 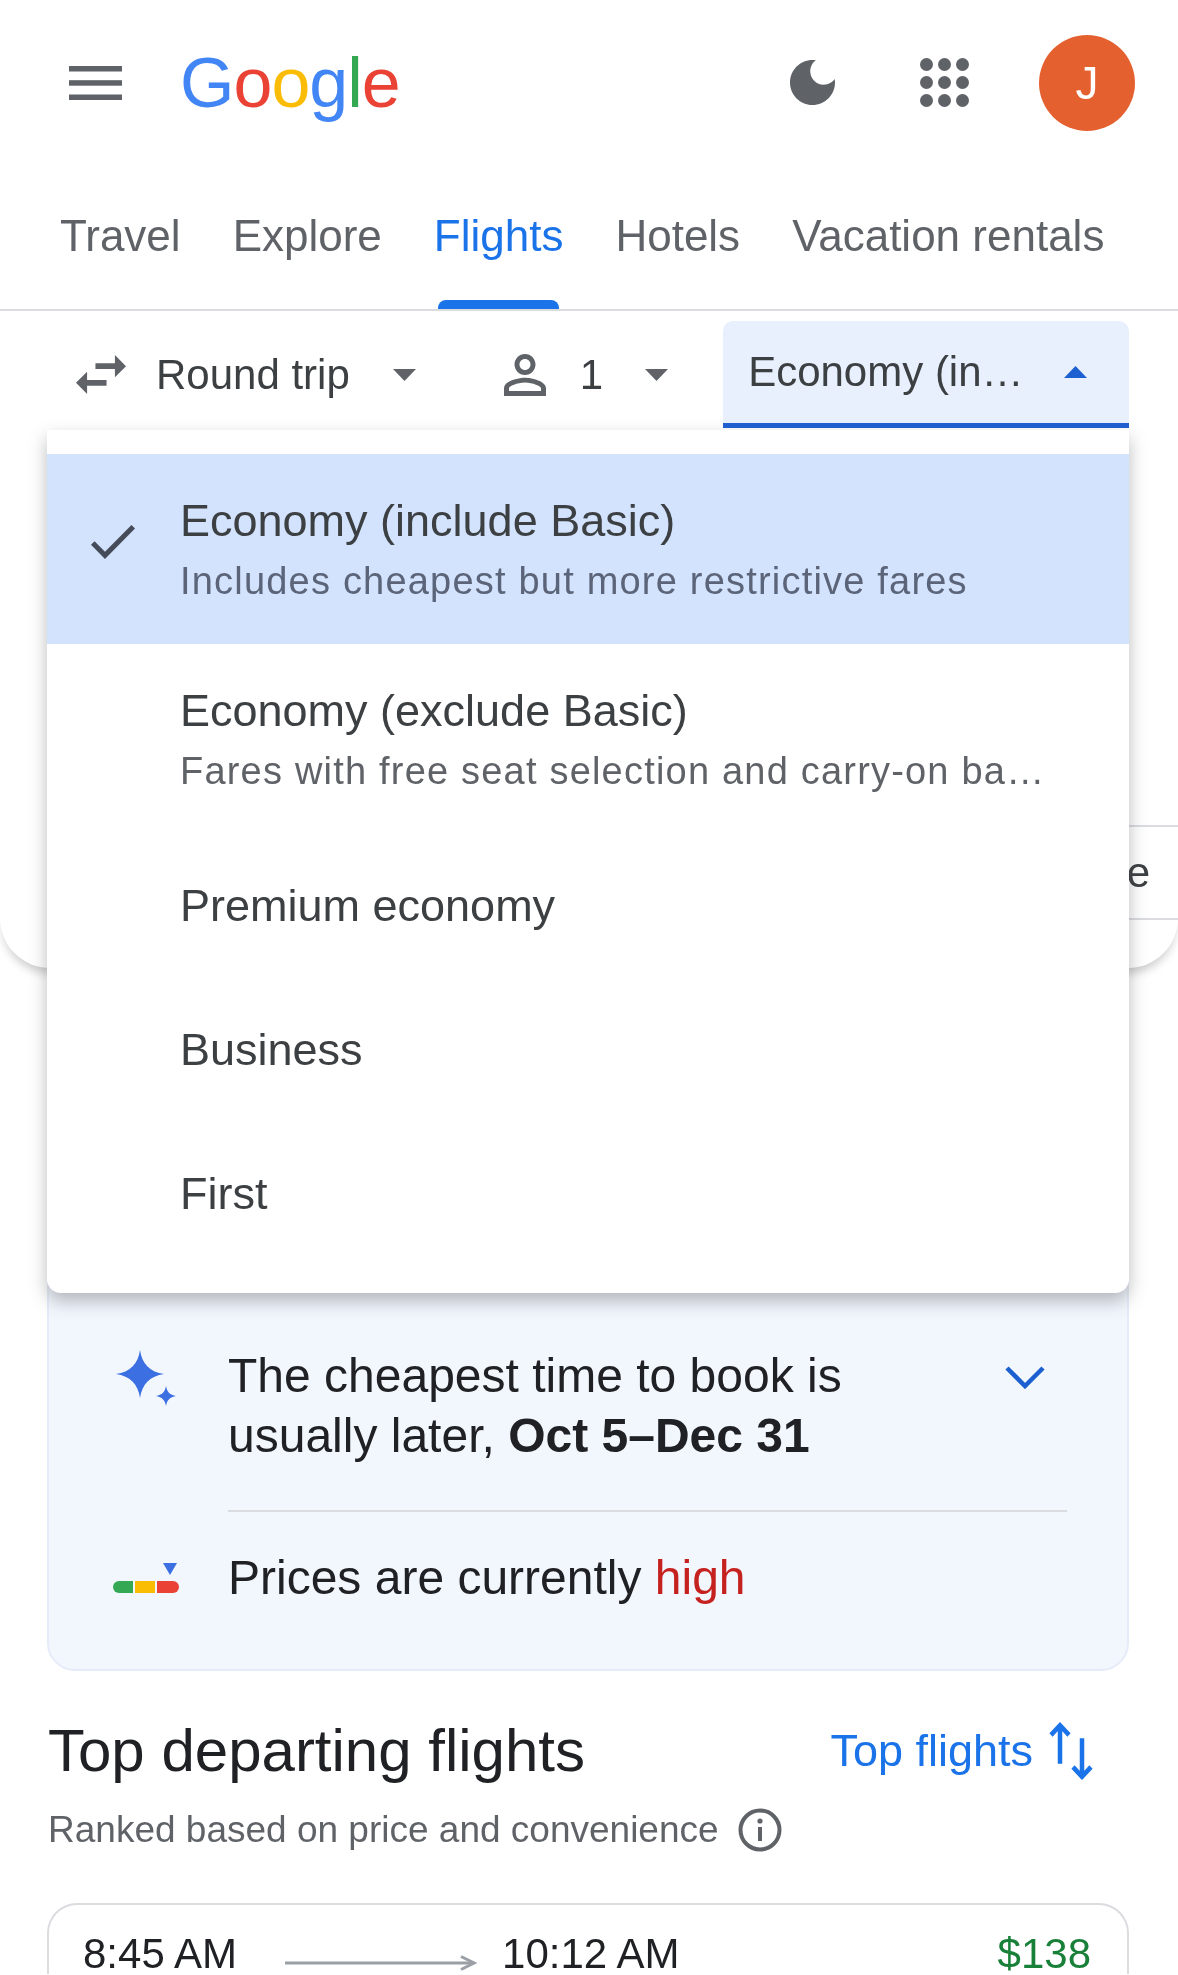 I want to click on booking-tip-text: The cheapest time to book is usually later, Oct 5–Dec 31, so click(x=535, y=1406).